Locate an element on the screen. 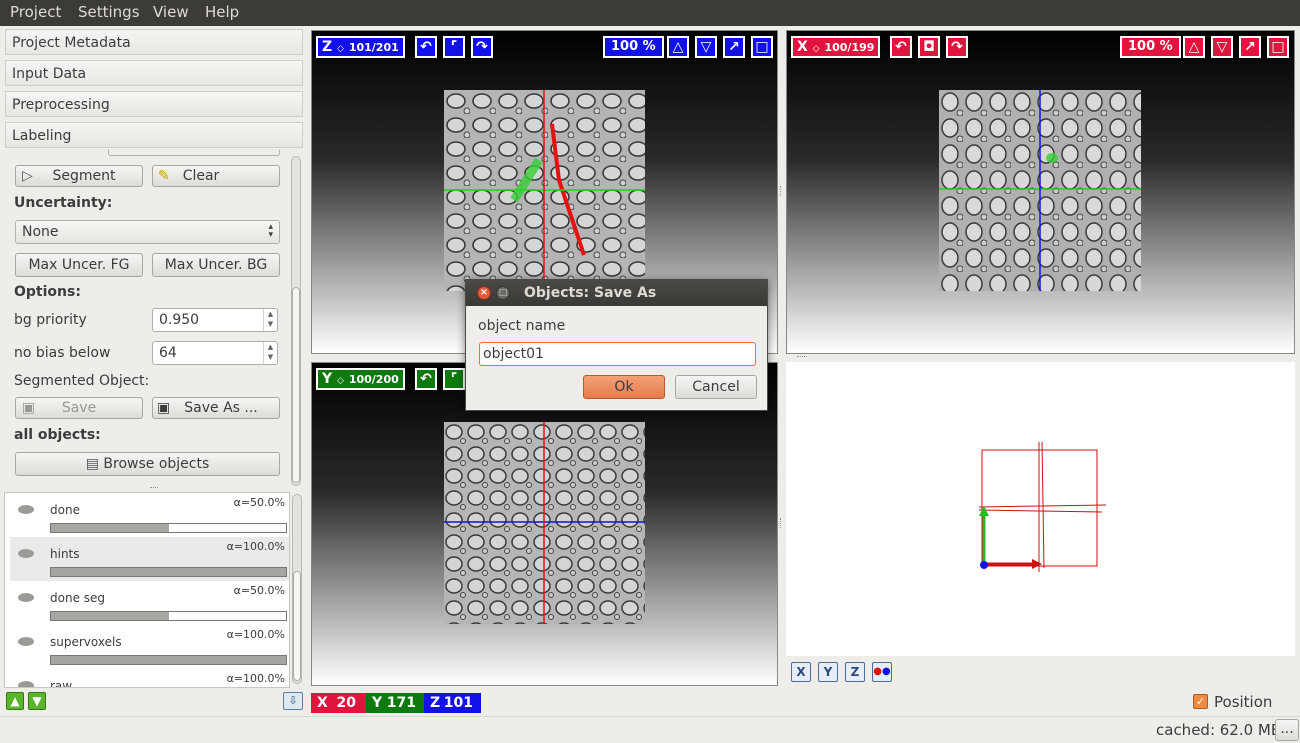 The width and height of the screenshot is (1300, 743). menu-view: View is located at coordinates (171, 12).